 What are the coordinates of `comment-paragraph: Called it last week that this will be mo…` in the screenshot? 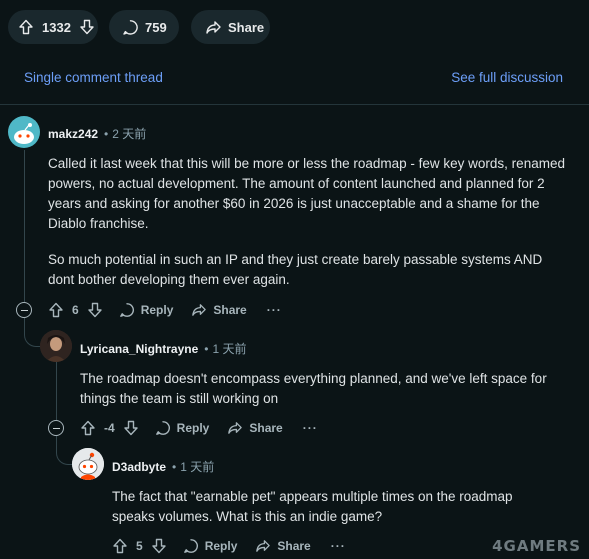 It's located at (306, 193).